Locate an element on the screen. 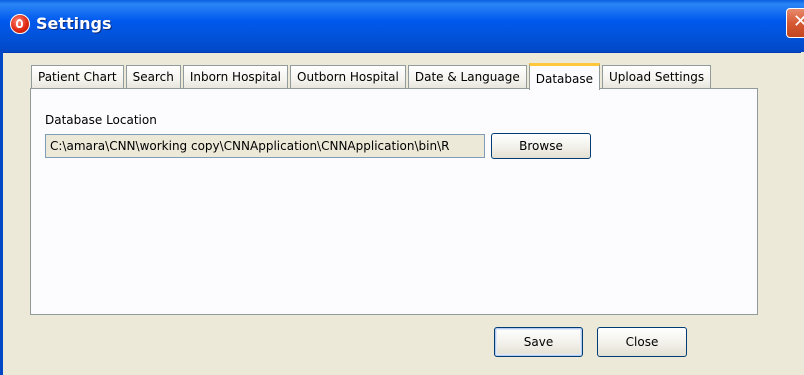  tab-date-language: Date & Language is located at coordinates (467, 77).